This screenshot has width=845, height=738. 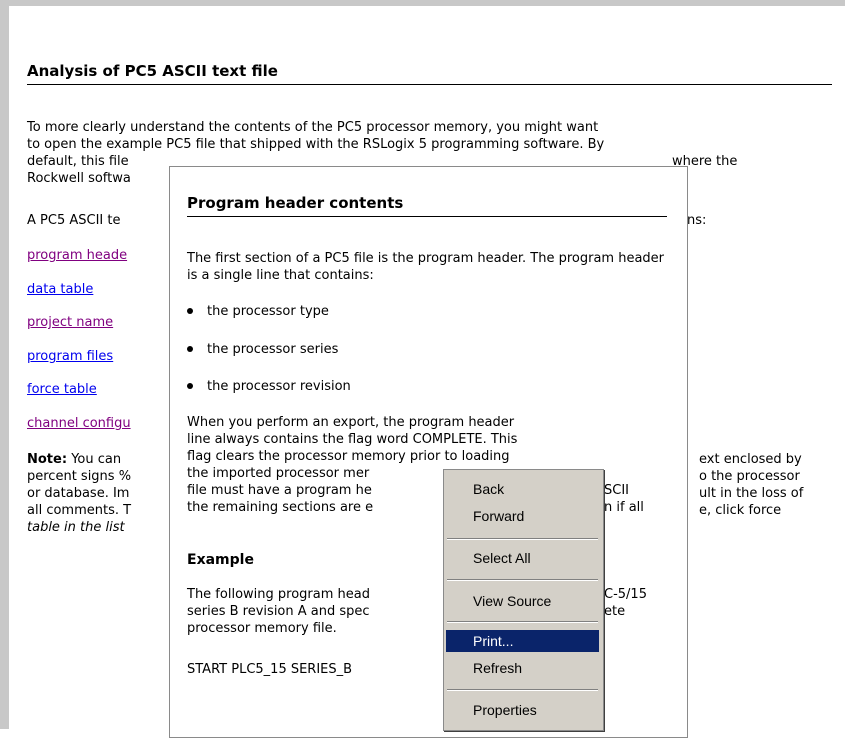 I want to click on menu-item-forward: Forward, so click(x=522, y=516).